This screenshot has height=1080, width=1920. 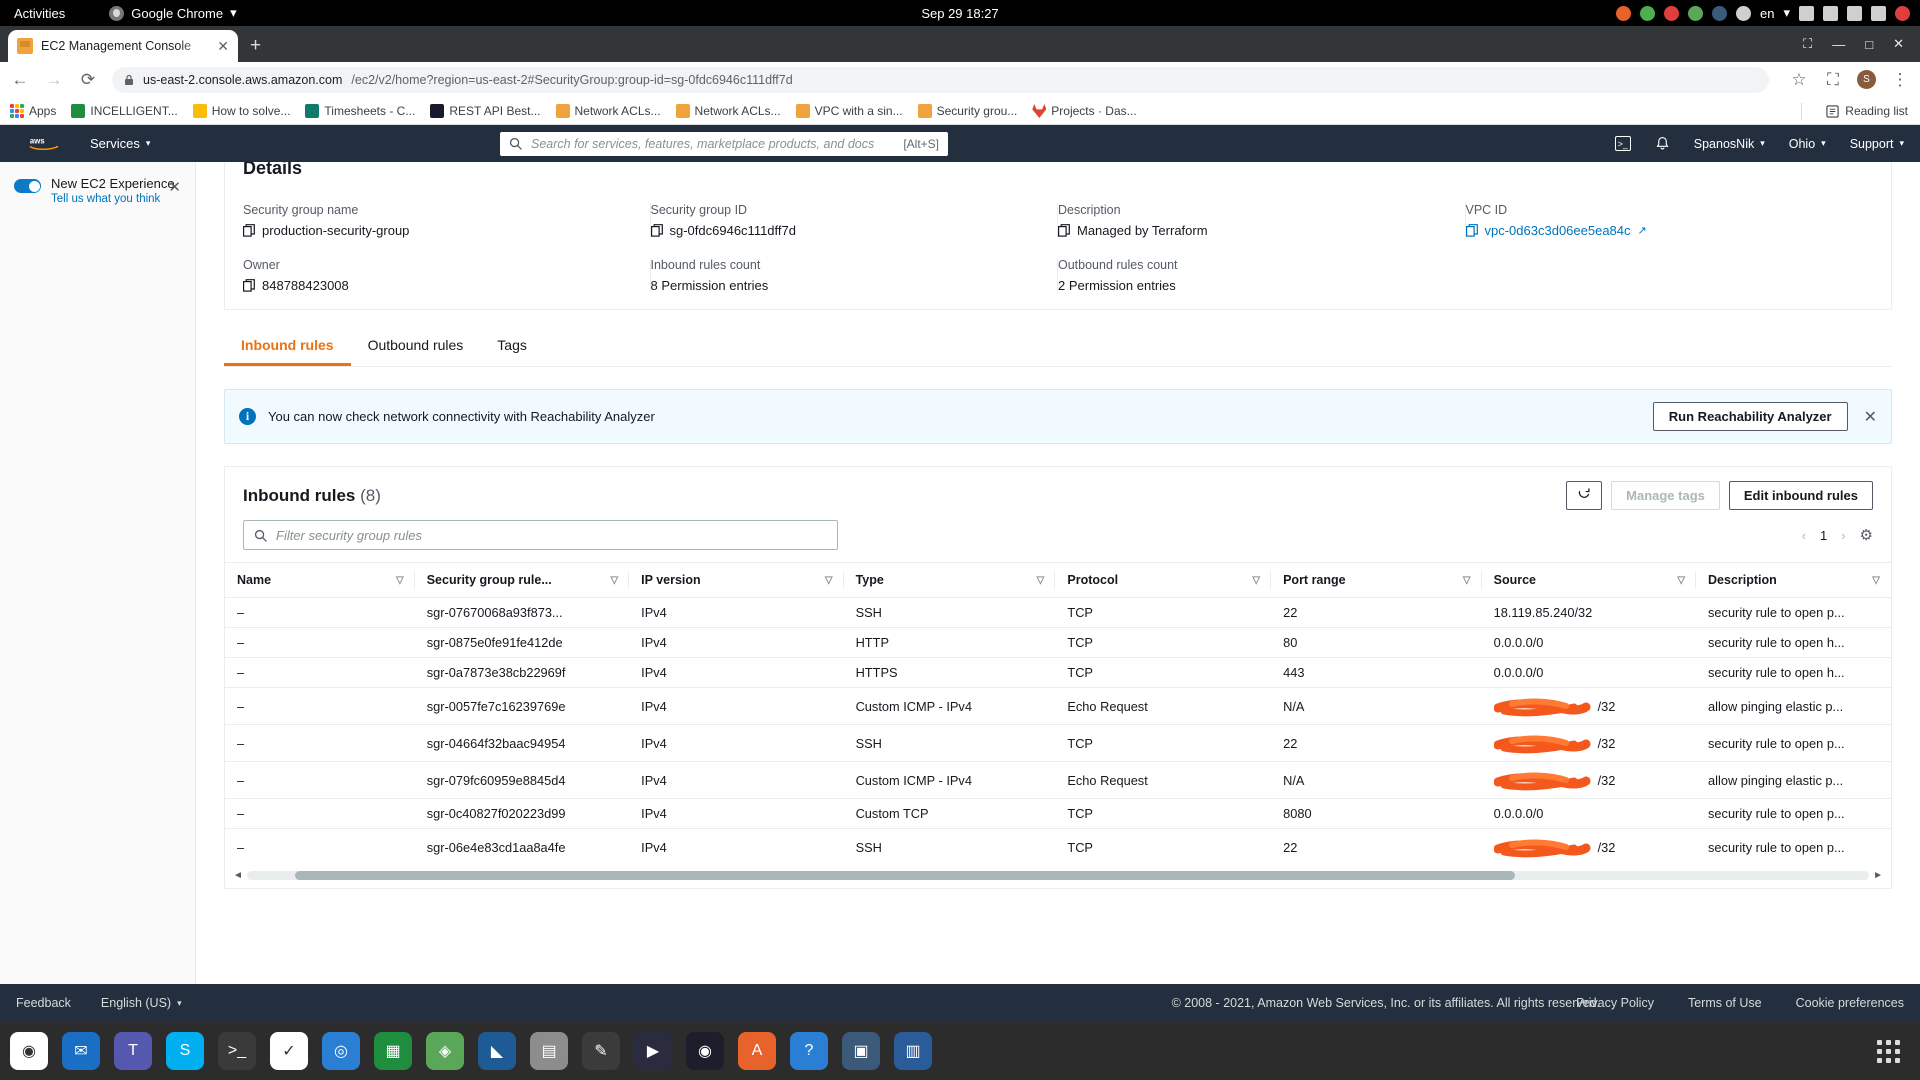 I want to click on minimize-button: —, so click(x=1838, y=44).